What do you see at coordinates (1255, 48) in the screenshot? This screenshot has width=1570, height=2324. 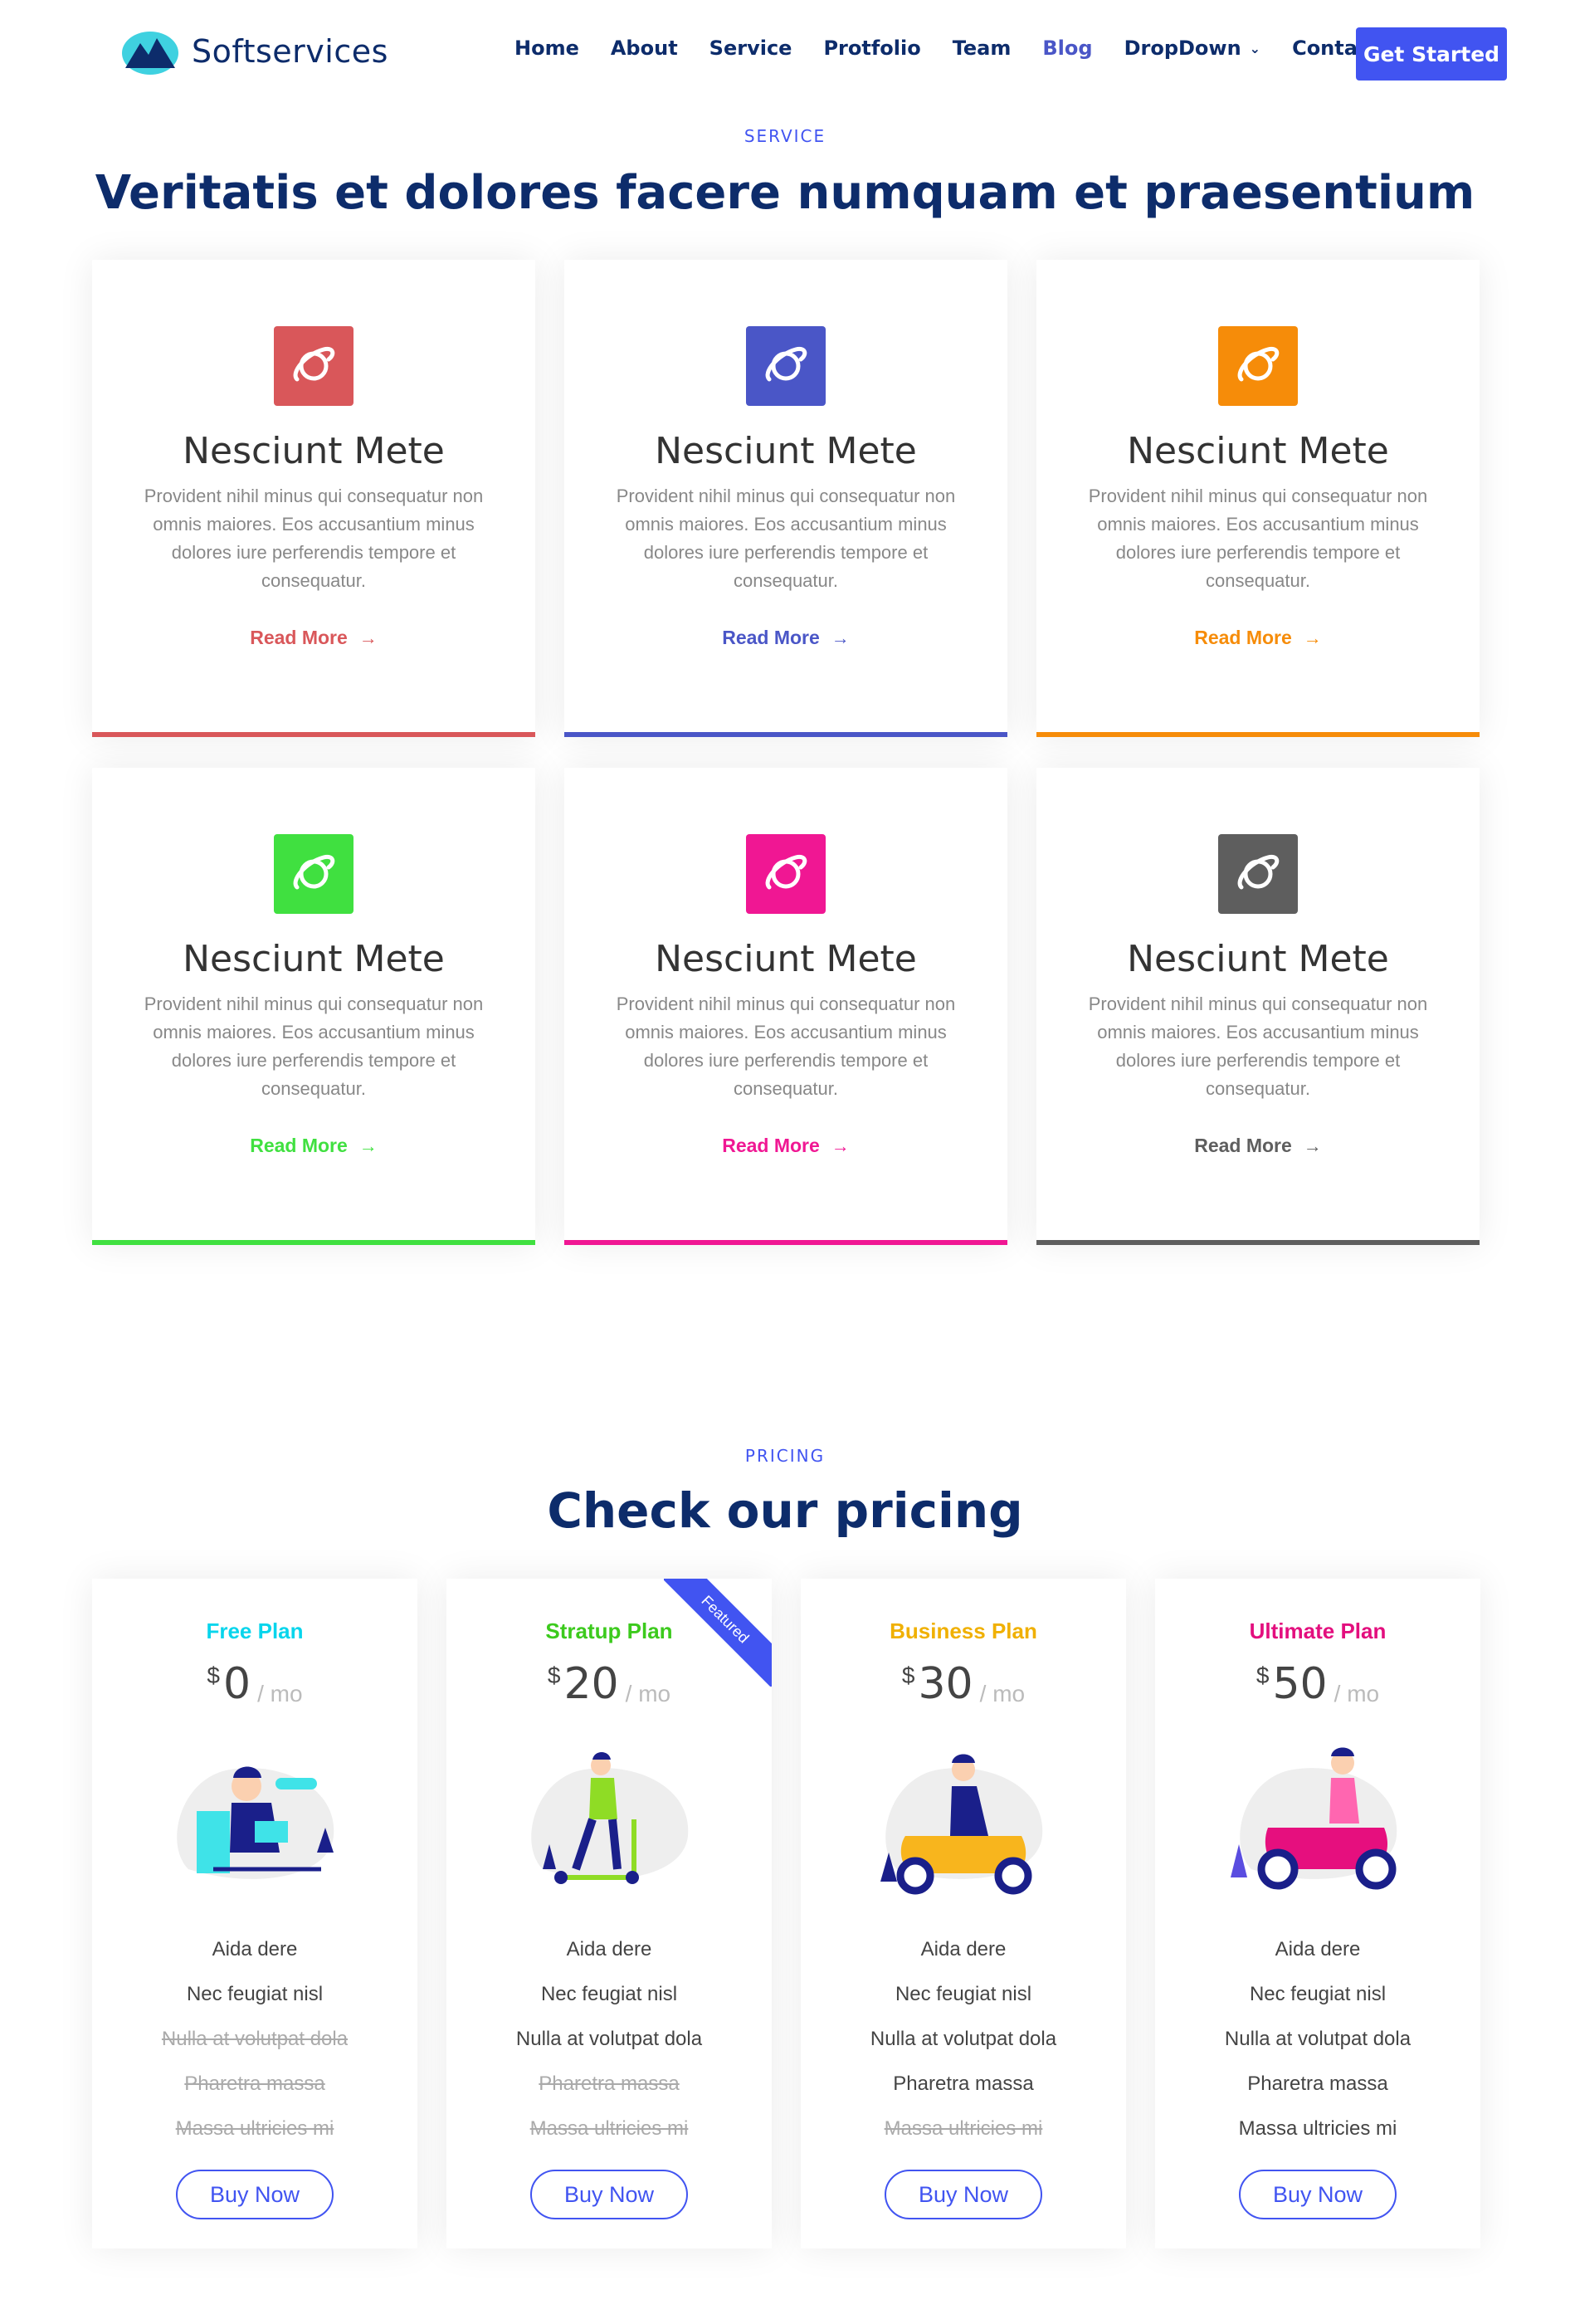 I see `chevron-down-icon: ⌄` at bounding box center [1255, 48].